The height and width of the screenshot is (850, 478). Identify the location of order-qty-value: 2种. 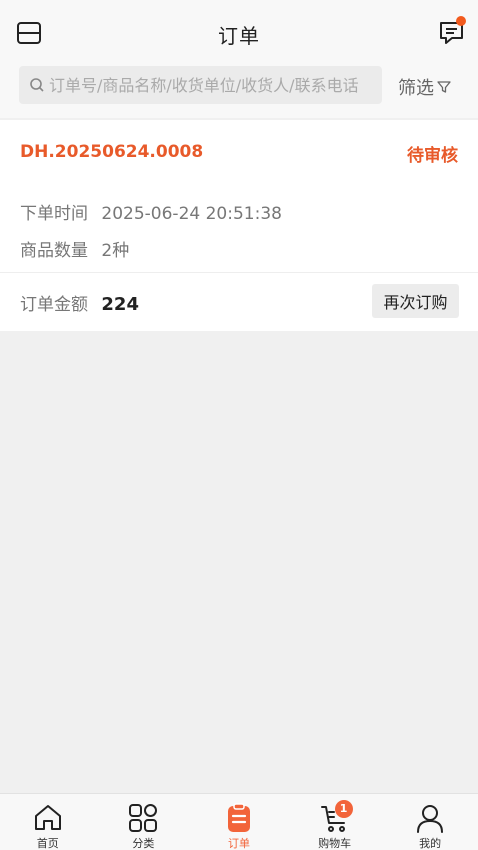
(115, 251).